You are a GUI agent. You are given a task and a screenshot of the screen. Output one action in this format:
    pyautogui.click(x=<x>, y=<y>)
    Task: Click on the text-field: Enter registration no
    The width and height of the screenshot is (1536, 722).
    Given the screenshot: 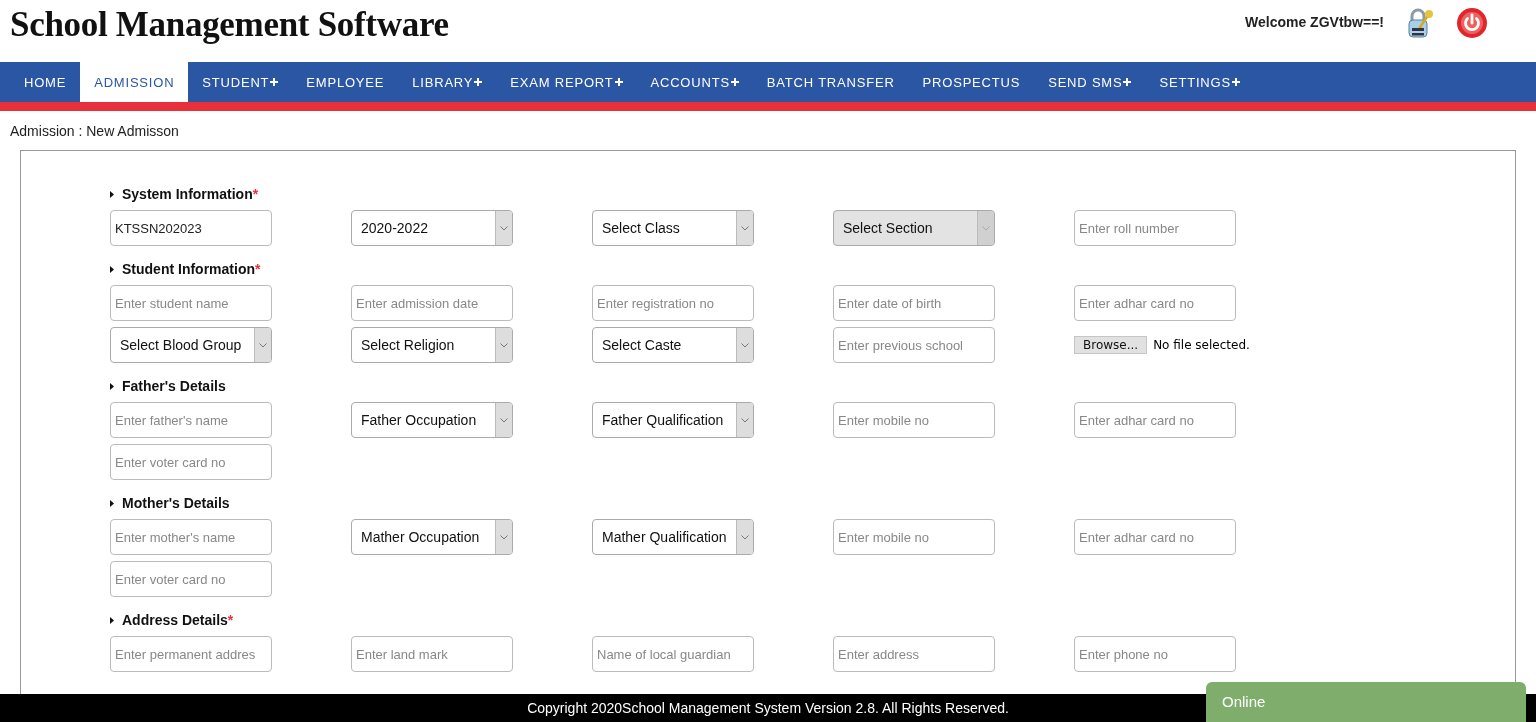 What is the action you would take?
    pyautogui.click(x=673, y=303)
    